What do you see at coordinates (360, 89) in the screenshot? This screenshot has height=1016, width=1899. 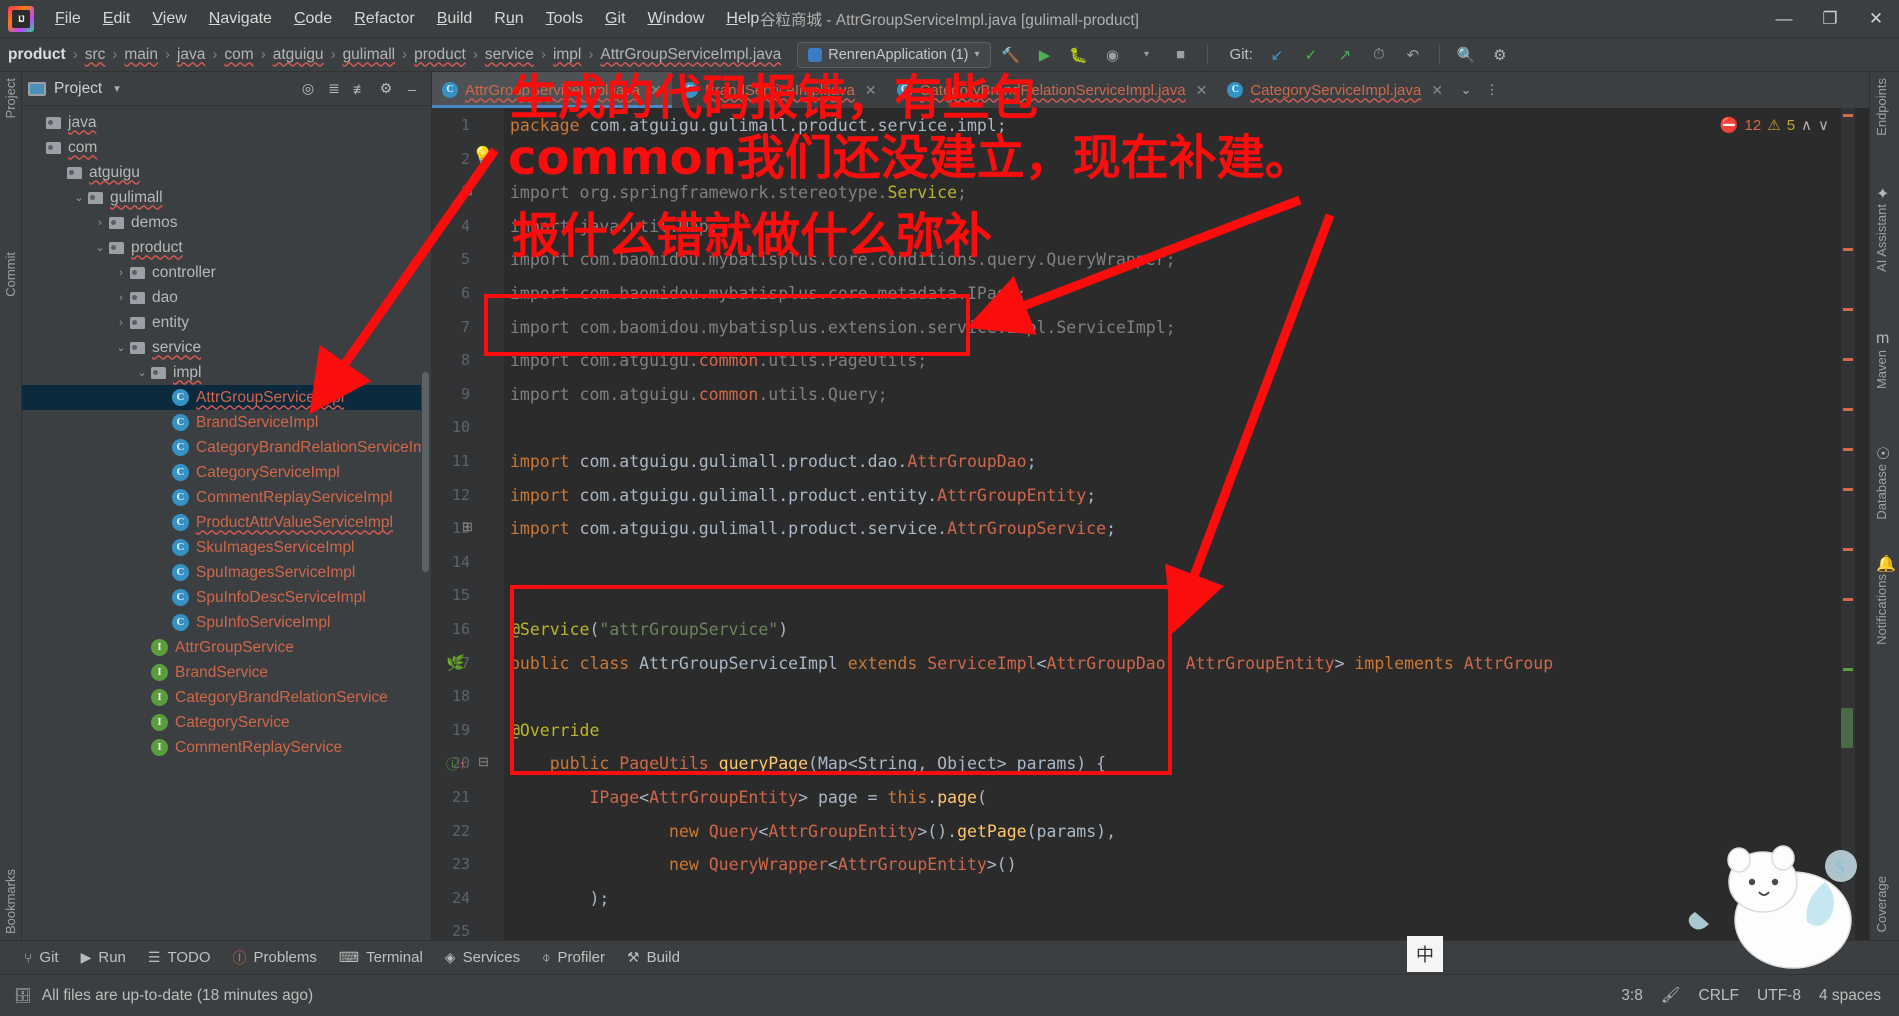 I see `collapse-all-icon: ≢` at bounding box center [360, 89].